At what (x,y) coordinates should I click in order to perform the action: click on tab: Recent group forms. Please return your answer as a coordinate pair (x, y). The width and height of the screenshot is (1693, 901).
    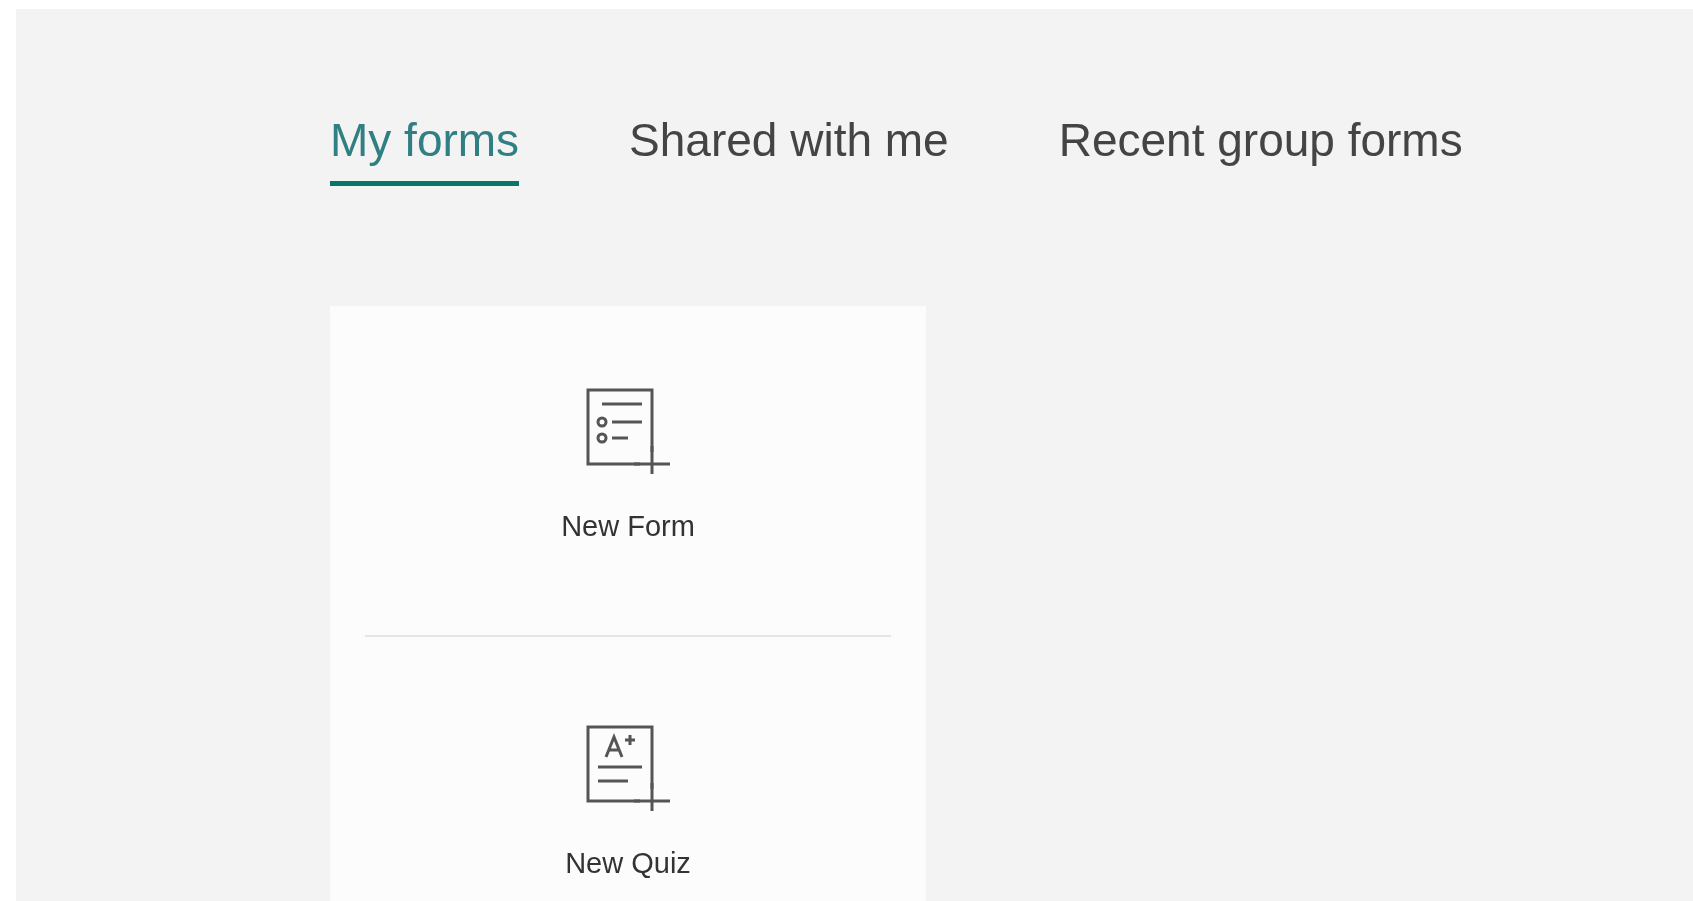
    Looking at the image, I should click on (1260, 151).